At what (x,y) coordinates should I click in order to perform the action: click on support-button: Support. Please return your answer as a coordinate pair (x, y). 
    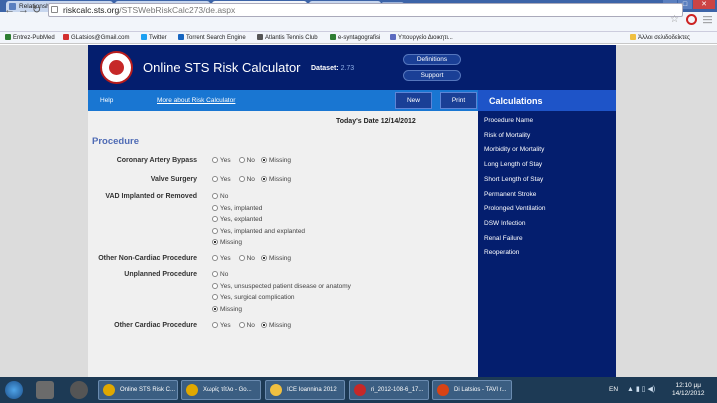
    Looking at the image, I should click on (432, 75).